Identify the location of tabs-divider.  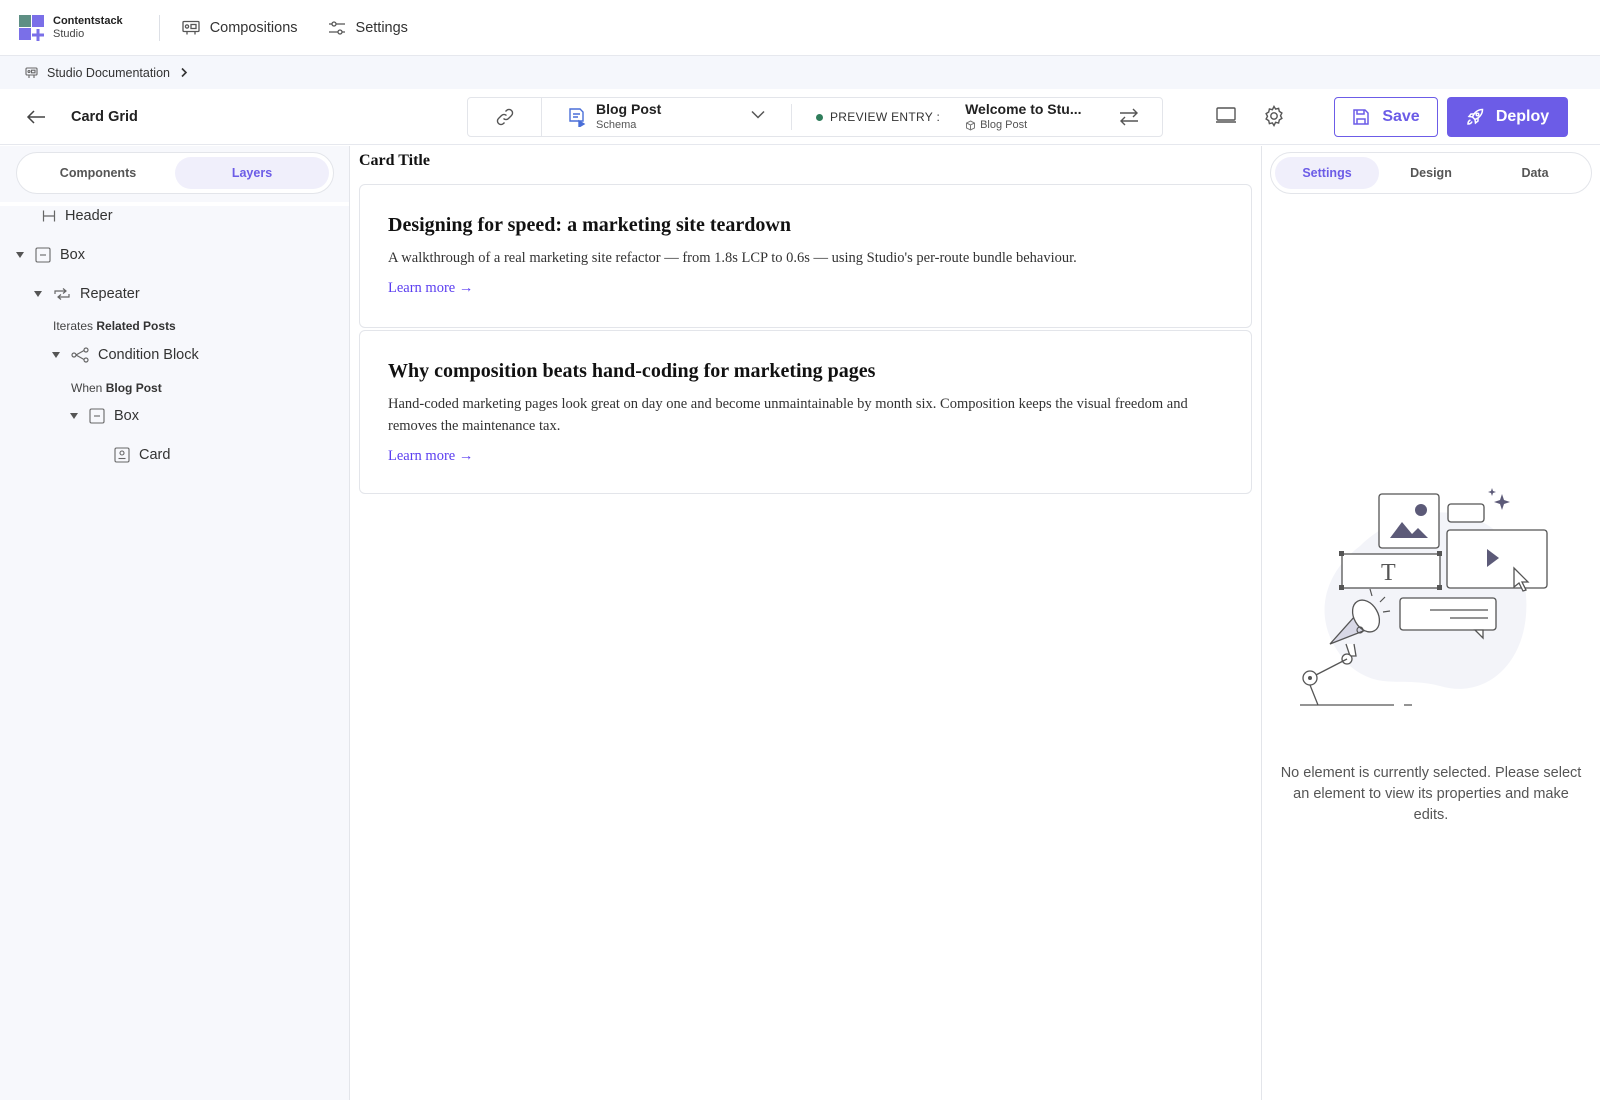
(174, 204).